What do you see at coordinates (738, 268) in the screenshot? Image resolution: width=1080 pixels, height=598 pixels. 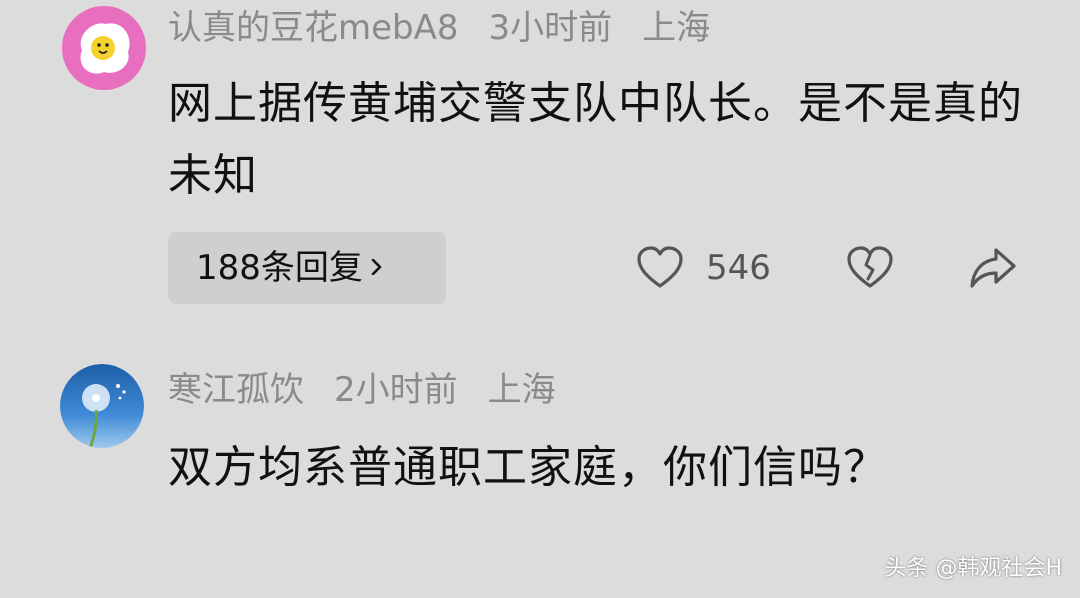 I see `like-count: 546` at bounding box center [738, 268].